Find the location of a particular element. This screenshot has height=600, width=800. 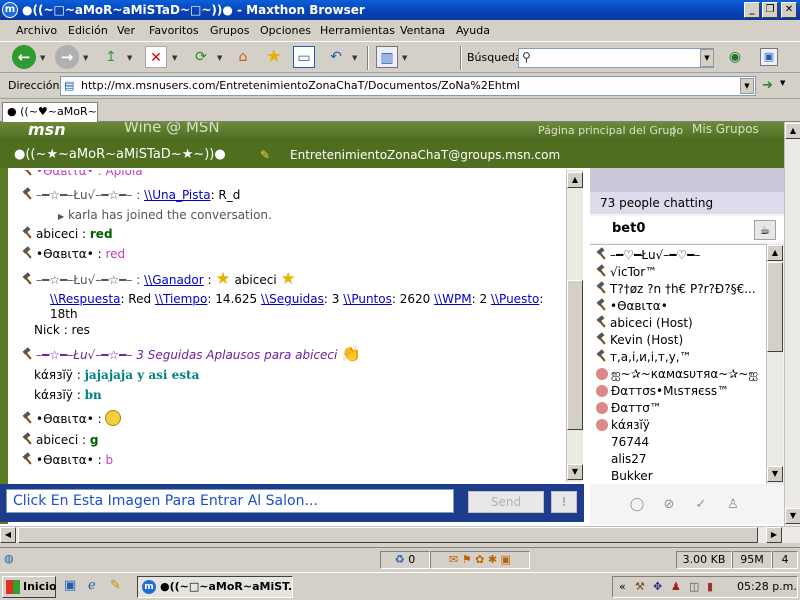

back-icon: ← is located at coordinates (24, 57).